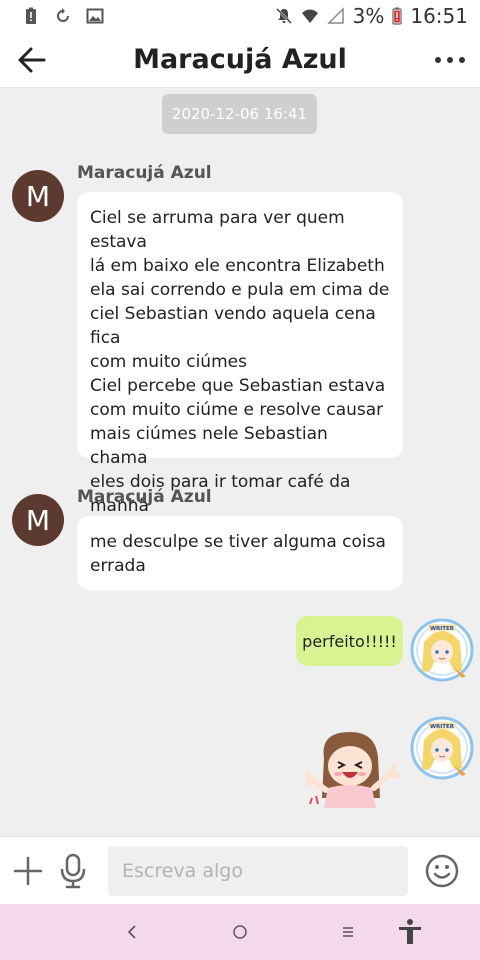 The width and height of the screenshot is (480, 960). I want to click on message-line: com muito ciúme e resolve causar, so click(237, 410).